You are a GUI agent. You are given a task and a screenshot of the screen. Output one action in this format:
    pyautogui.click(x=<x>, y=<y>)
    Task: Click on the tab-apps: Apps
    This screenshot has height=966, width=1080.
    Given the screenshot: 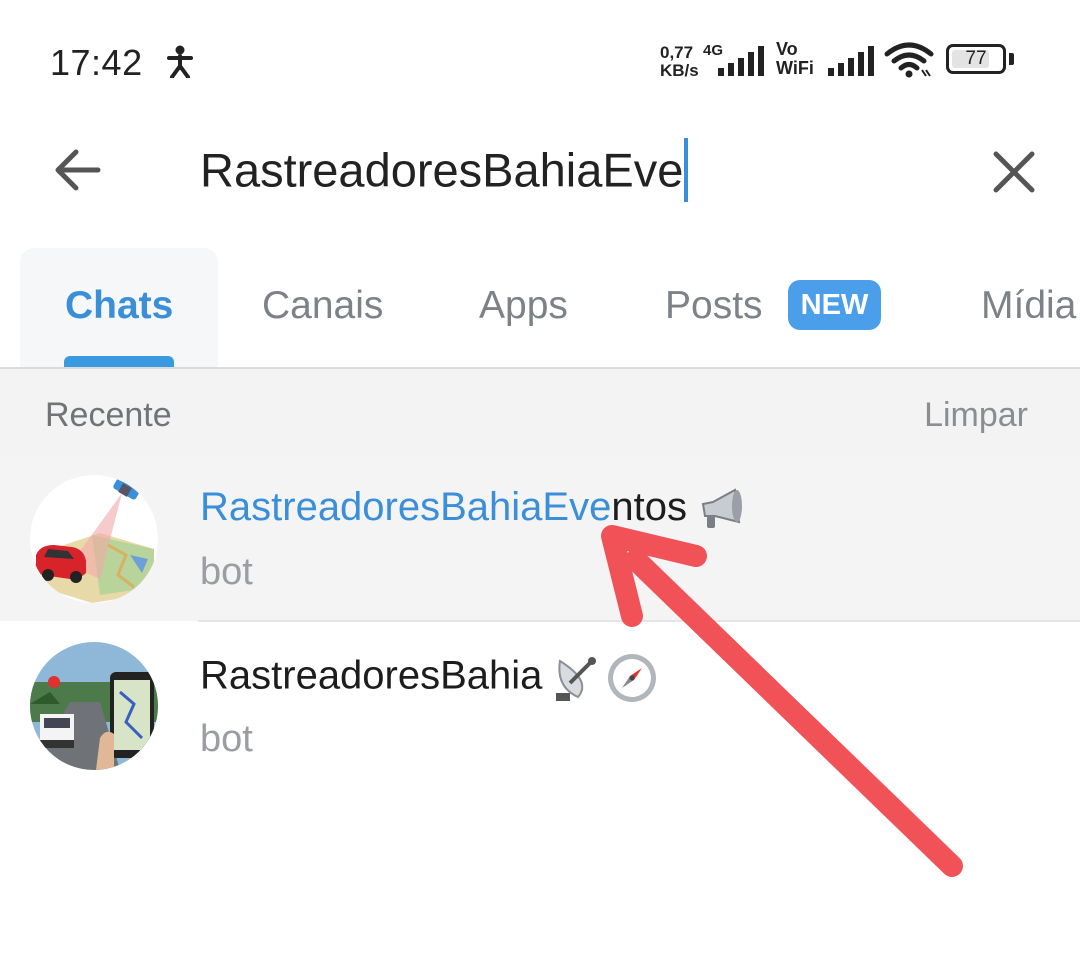 What is the action you would take?
    pyautogui.click(x=523, y=306)
    